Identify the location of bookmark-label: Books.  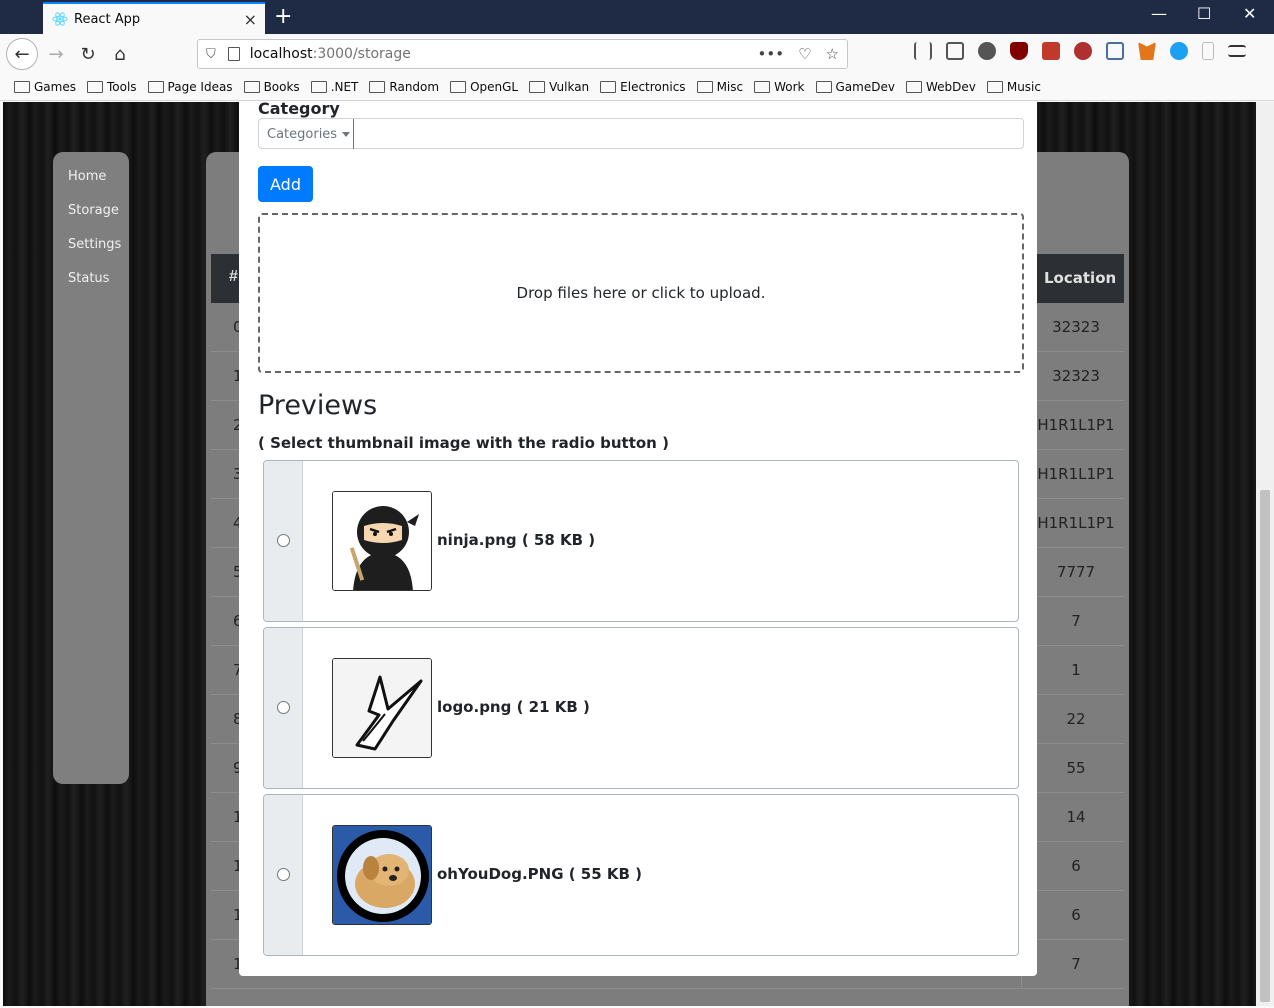
(281, 87).